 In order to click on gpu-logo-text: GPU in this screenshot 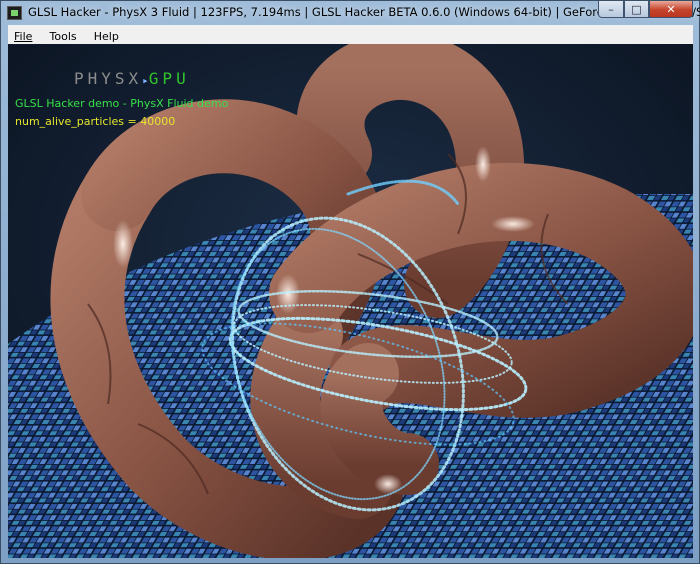, I will do `click(169, 78)`.